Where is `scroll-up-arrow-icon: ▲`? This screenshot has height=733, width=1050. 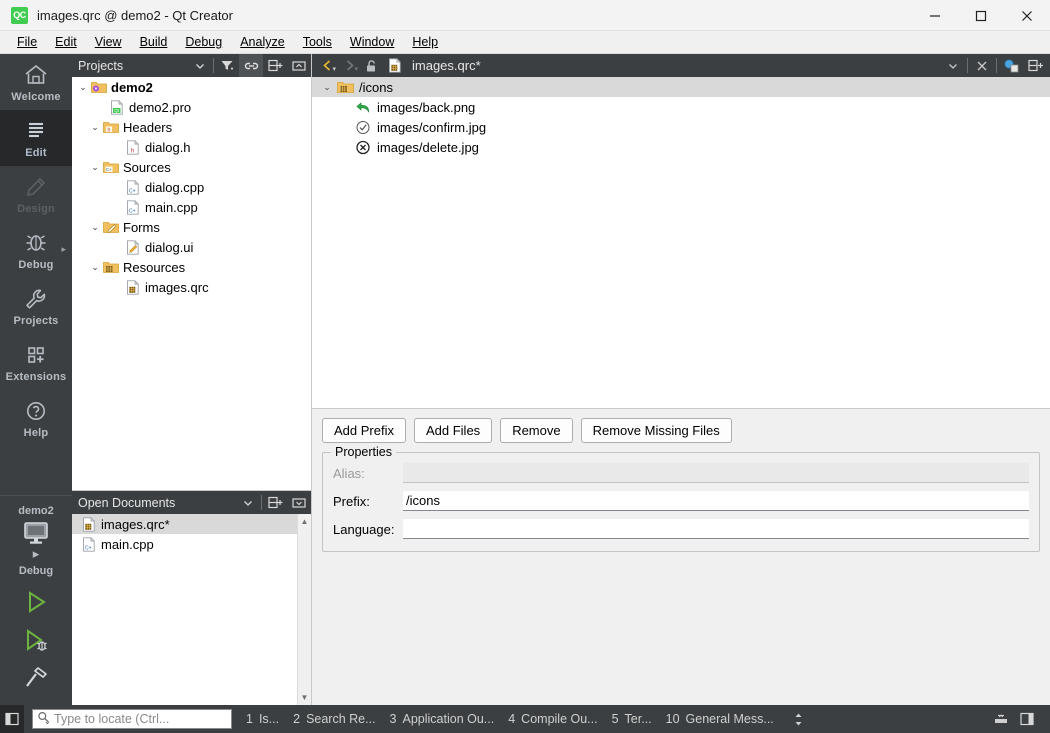 scroll-up-arrow-icon: ▲ is located at coordinates (305, 521).